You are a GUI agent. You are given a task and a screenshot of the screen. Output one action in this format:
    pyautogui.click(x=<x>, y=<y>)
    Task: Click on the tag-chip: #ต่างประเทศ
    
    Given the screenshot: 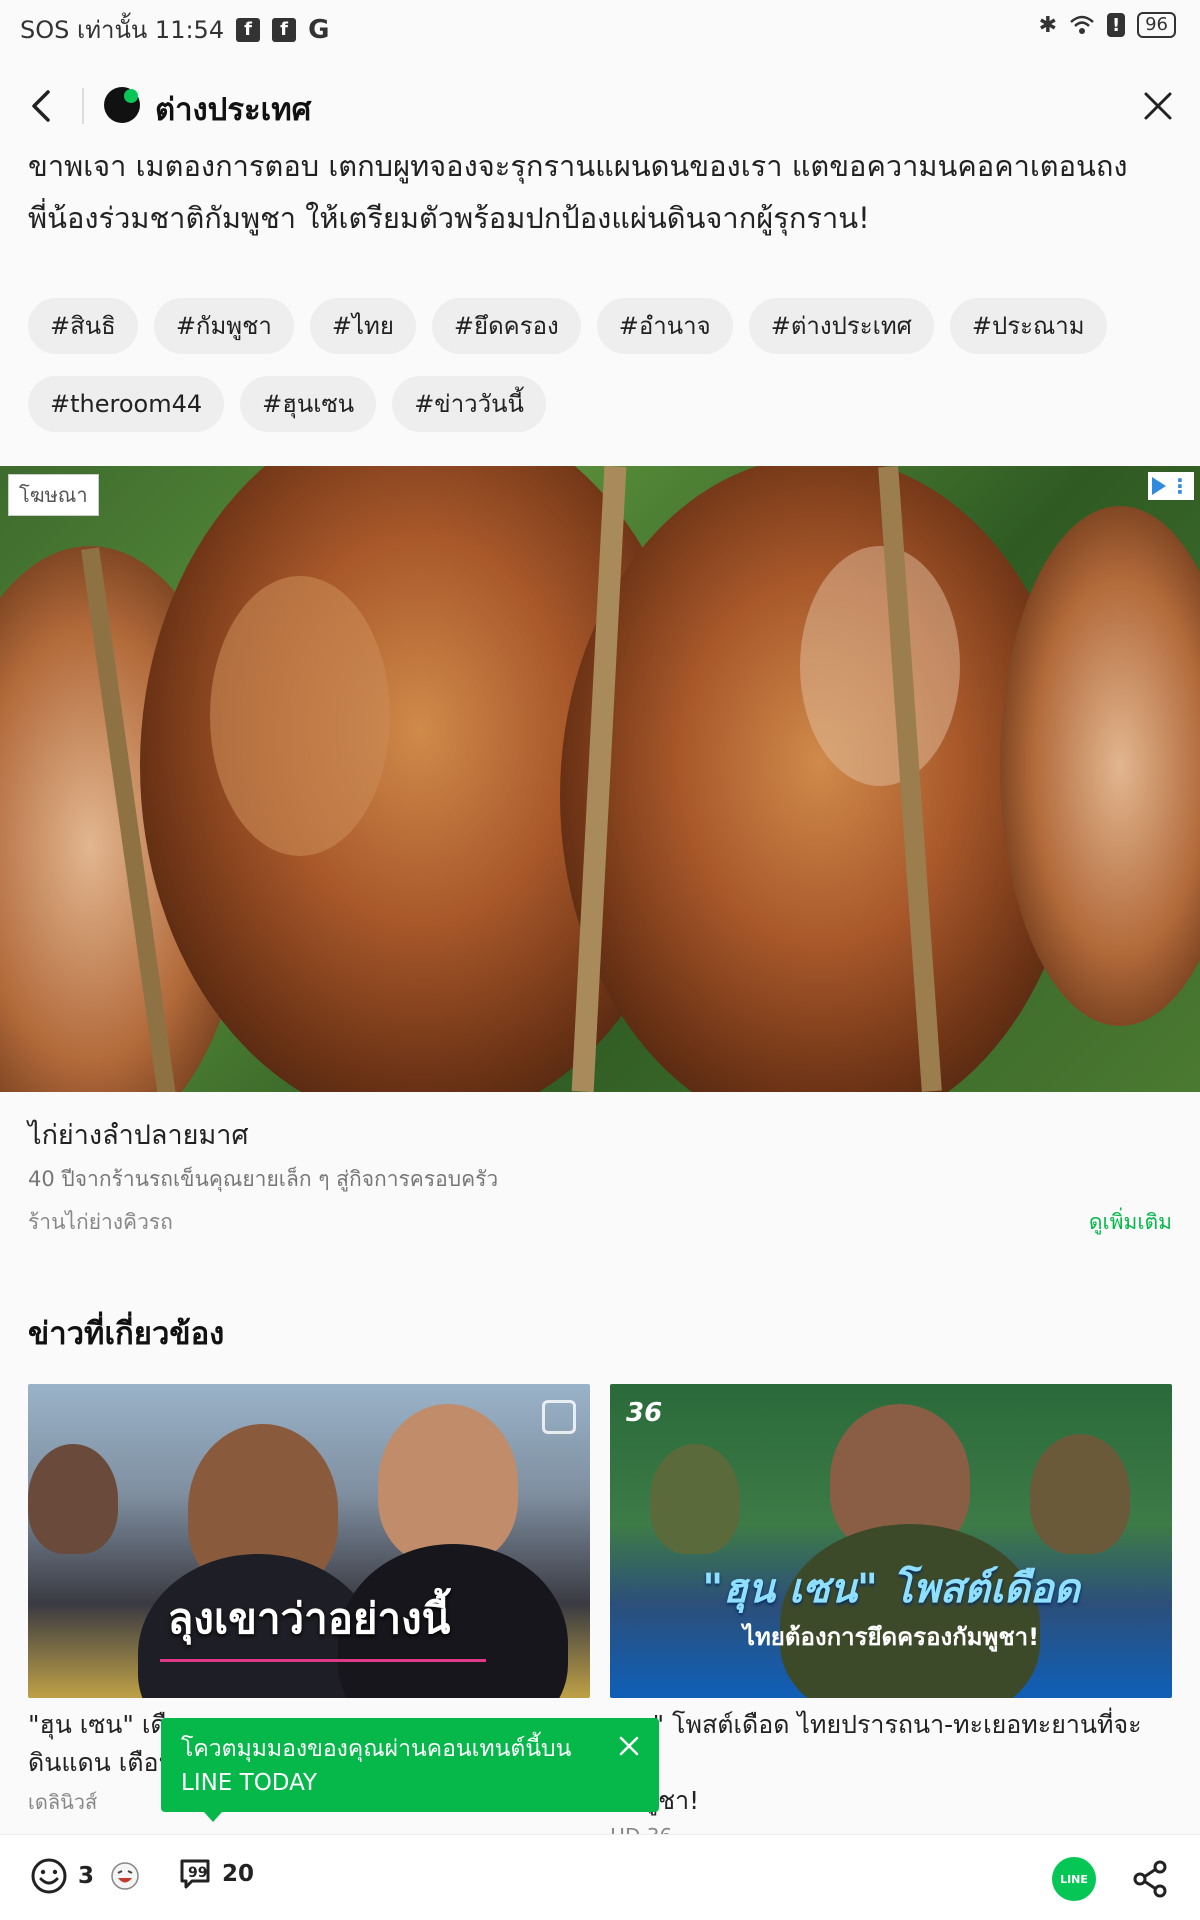 What is the action you would take?
    pyautogui.click(x=841, y=326)
    